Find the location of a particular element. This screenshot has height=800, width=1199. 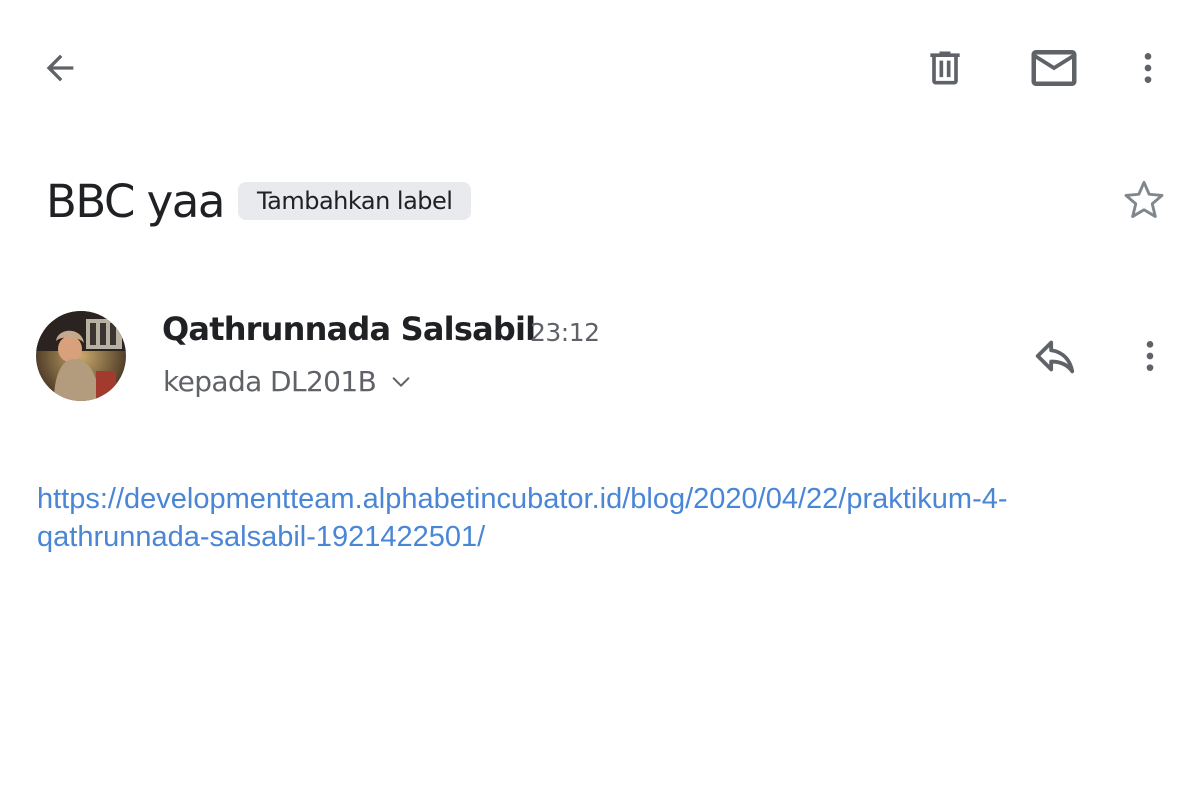

sender-avatar is located at coordinates (81, 356).